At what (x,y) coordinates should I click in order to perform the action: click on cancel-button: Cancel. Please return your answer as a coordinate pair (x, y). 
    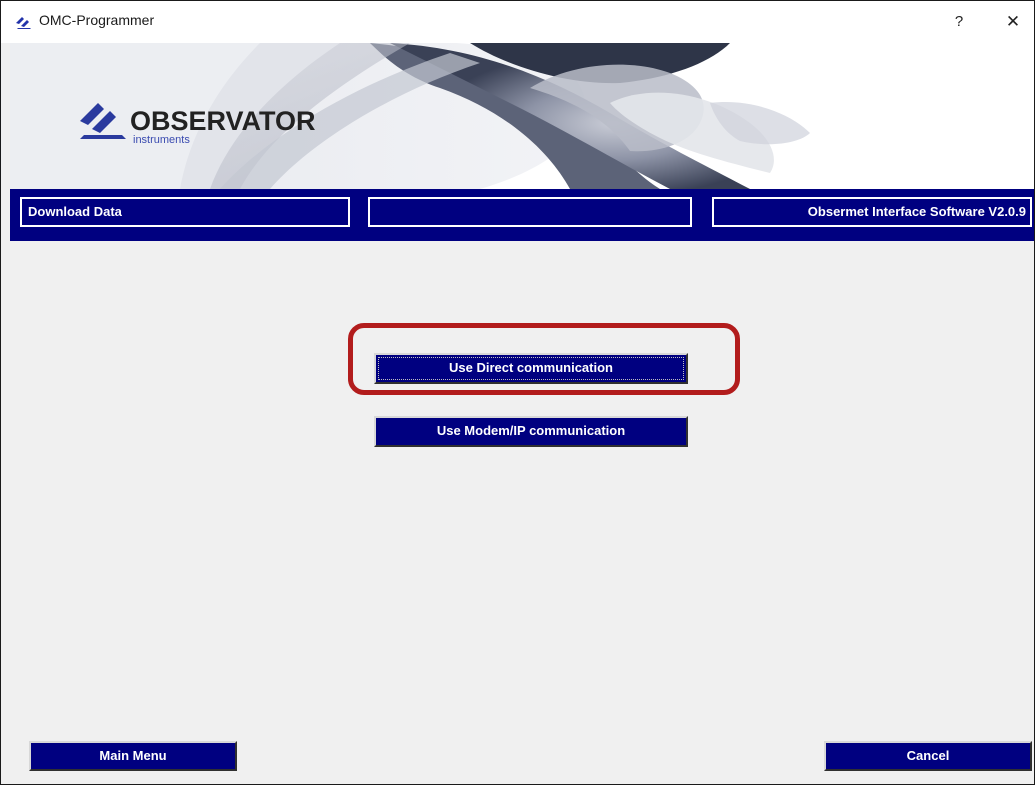
    Looking at the image, I should click on (928, 756).